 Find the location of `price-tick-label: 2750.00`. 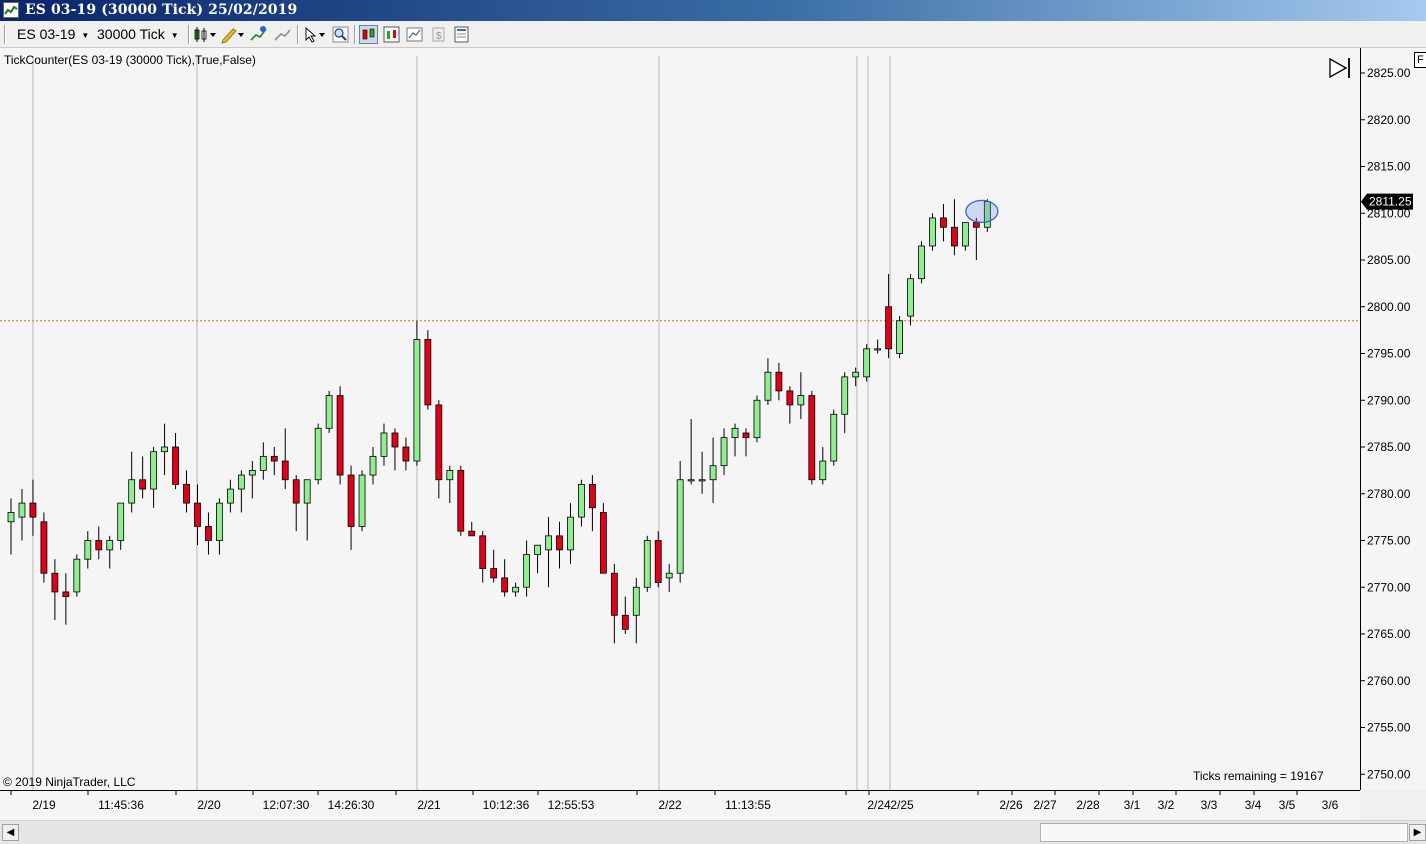

price-tick-label: 2750.00 is located at coordinates (1389, 774).